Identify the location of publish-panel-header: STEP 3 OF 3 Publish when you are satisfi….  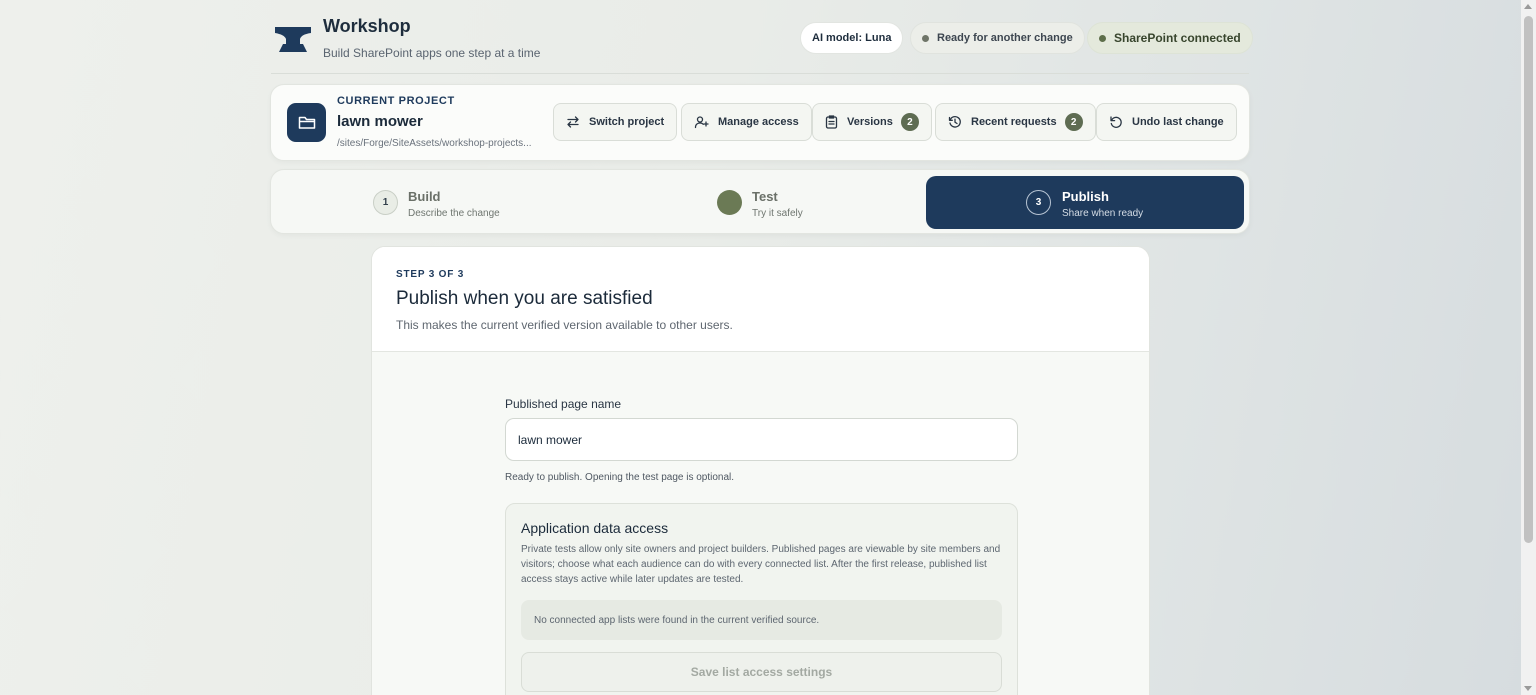
(760, 299).